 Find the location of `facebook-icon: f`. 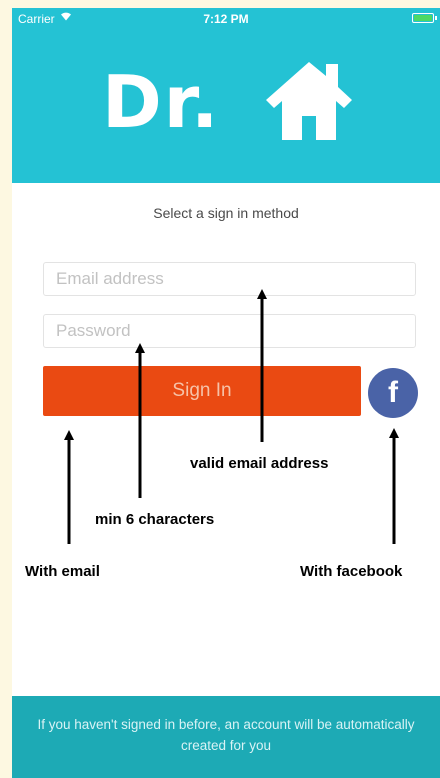

facebook-icon: f is located at coordinates (393, 392).